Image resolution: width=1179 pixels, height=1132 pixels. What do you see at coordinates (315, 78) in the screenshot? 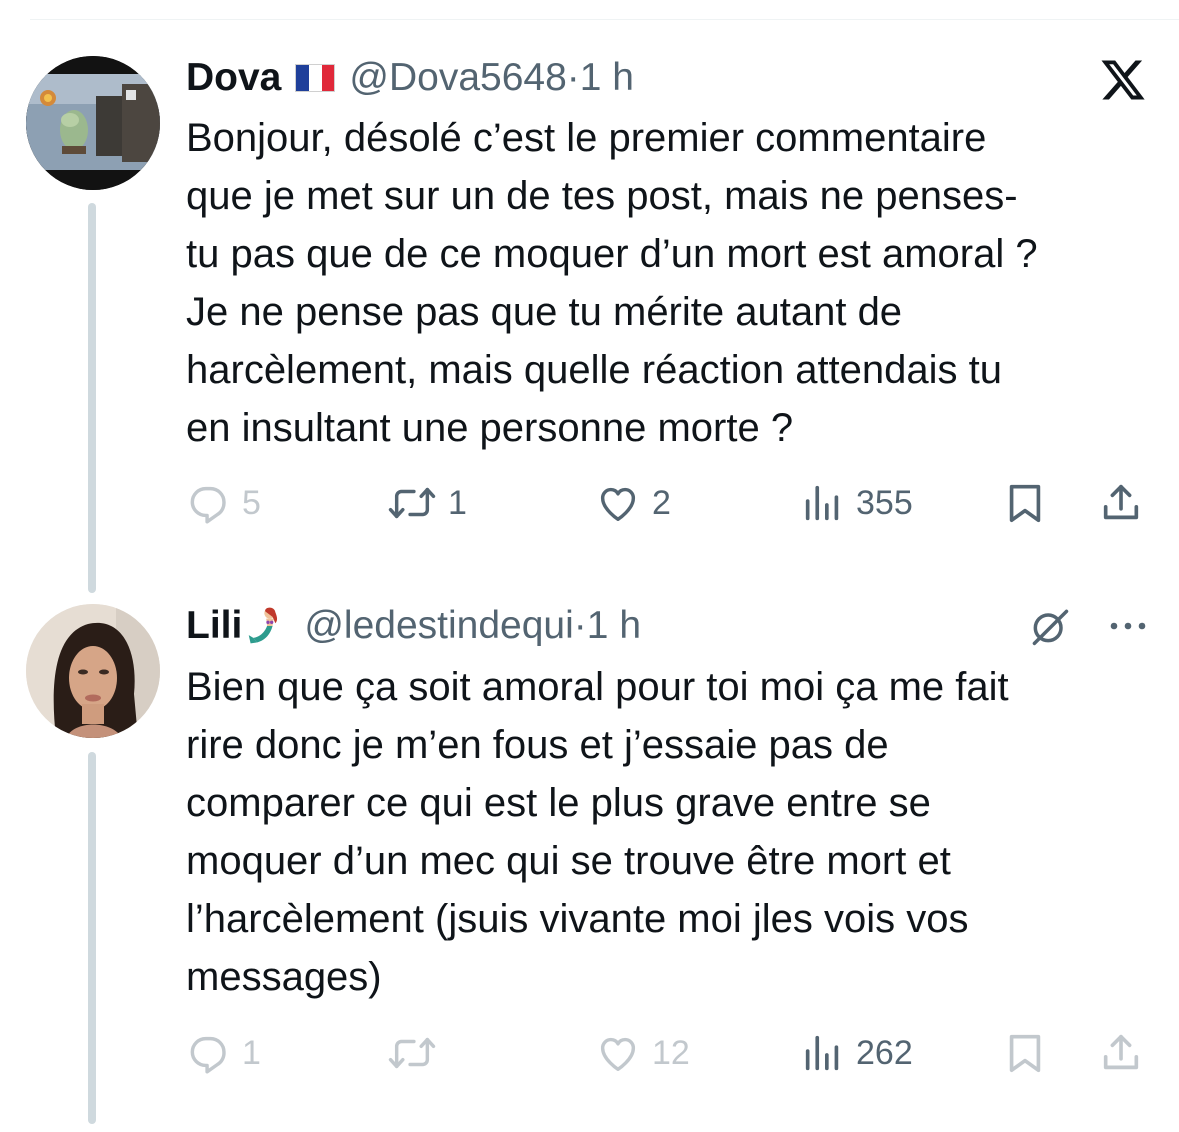
I see `france-flag-icon` at bounding box center [315, 78].